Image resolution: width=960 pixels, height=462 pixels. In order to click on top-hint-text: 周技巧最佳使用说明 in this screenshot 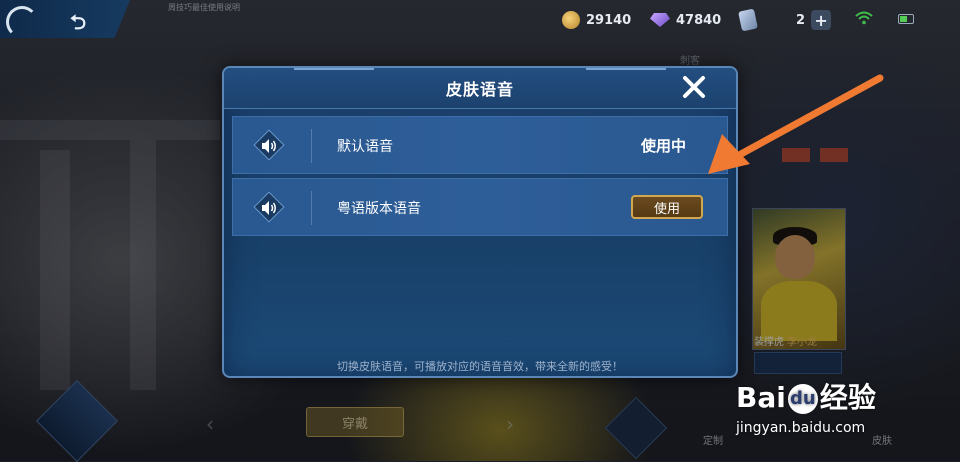, I will do `click(204, 7)`.